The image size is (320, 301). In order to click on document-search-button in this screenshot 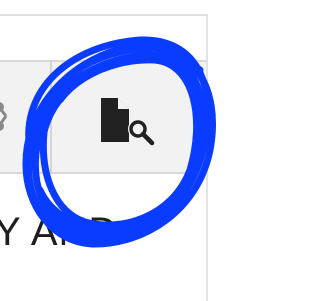, I will do `click(128, 122)`.